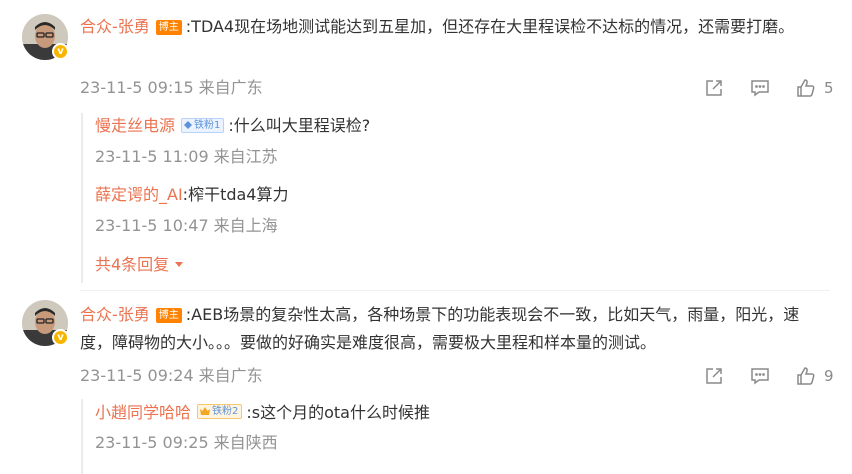 Image resolution: width=852 pixels, height=474 pixels. Describe the element at coordinates (152, 442) in the screenshot. I see `reply-time: 23-11-5 09:25` at that location.